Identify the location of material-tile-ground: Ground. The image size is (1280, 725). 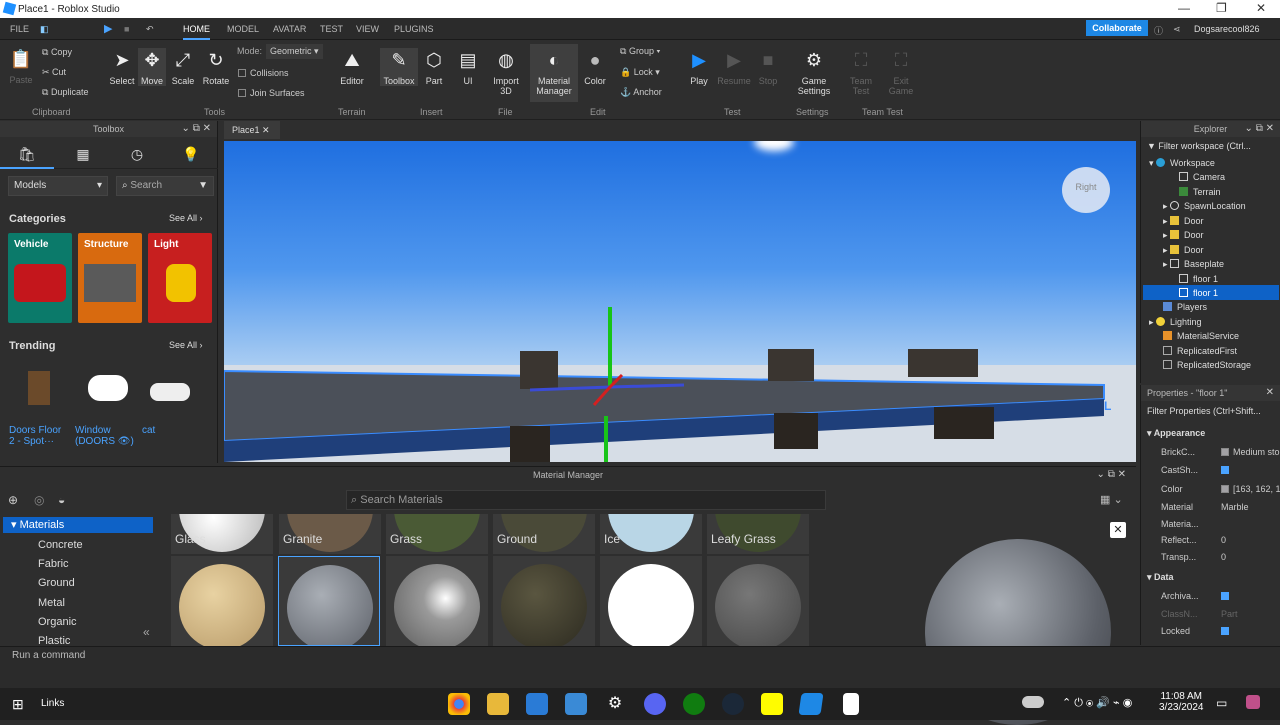
(544, 534).